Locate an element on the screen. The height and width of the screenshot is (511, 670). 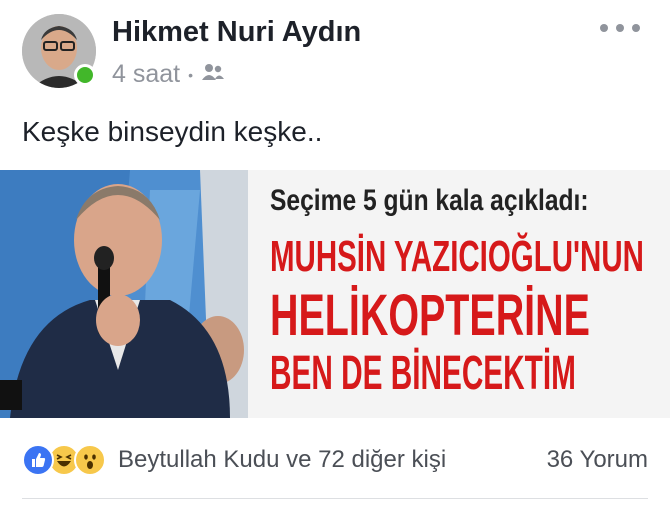
headline-line-2: HELİKOPTERİNE is located at coordinates (430, 315).